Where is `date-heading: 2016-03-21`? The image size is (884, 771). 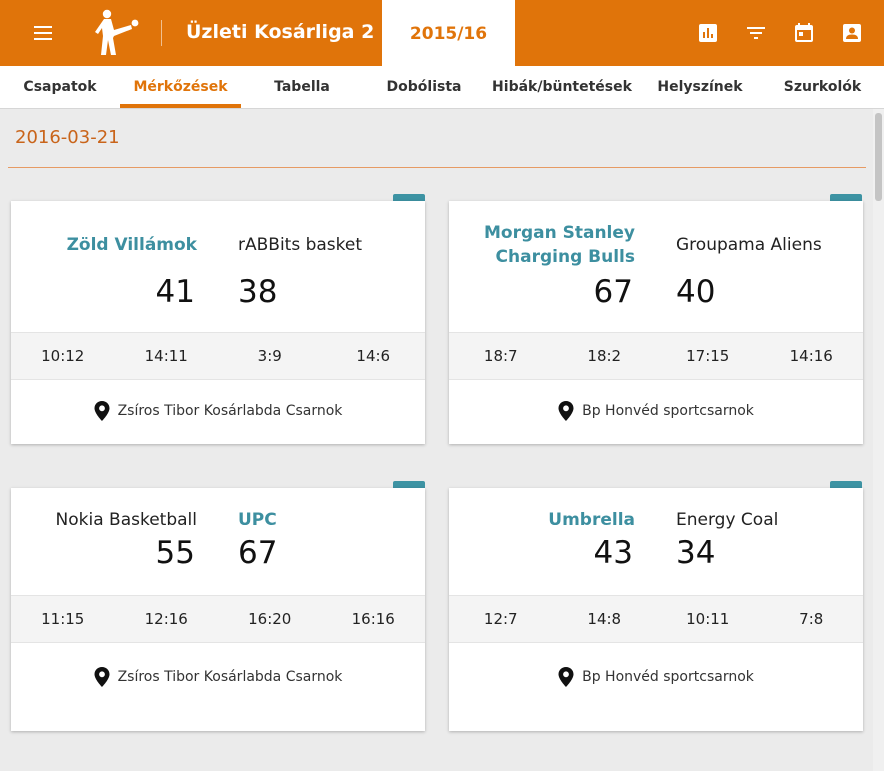 date-heading: 2016-03-21 is located at coordinates (67, 137).